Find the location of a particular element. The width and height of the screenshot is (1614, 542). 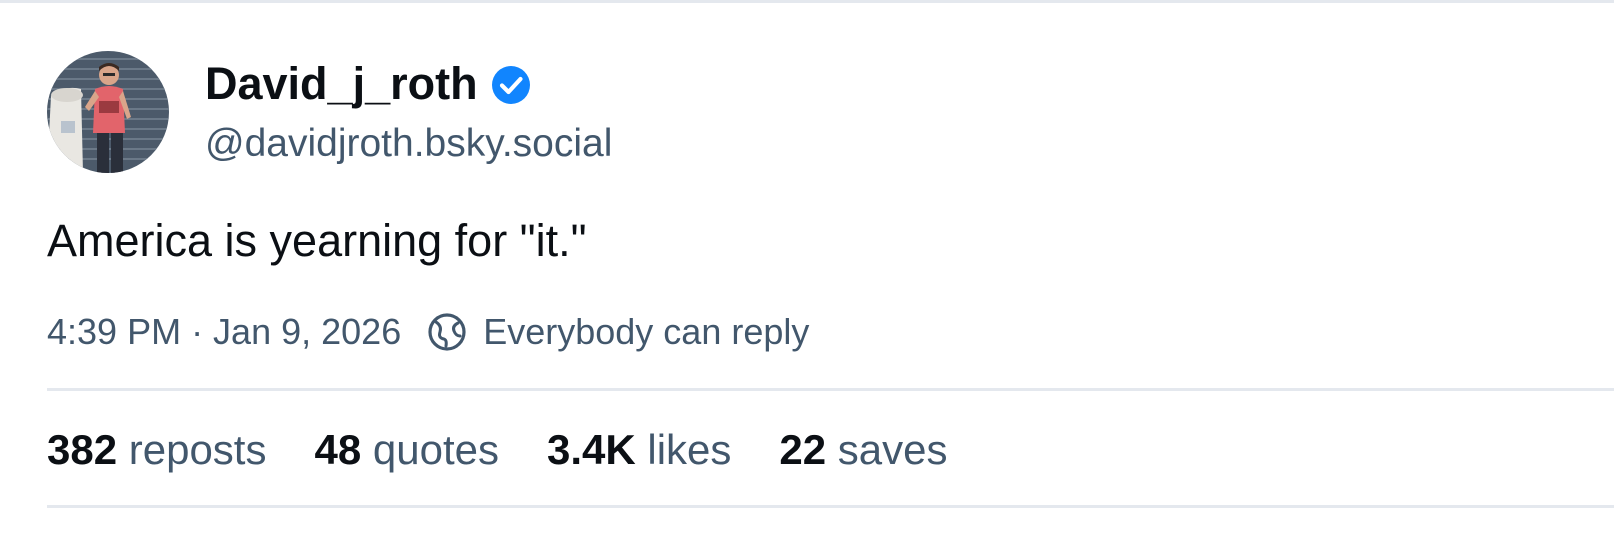

quotes-stat: 48 quotes is located at coordinates (406, 450).